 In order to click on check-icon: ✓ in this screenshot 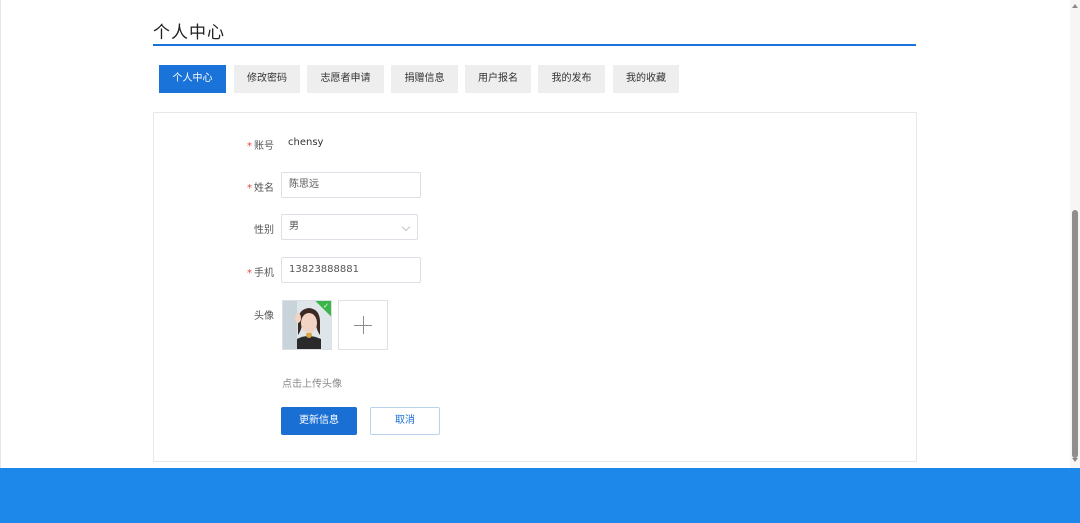, I will do `click(326, 306)`.